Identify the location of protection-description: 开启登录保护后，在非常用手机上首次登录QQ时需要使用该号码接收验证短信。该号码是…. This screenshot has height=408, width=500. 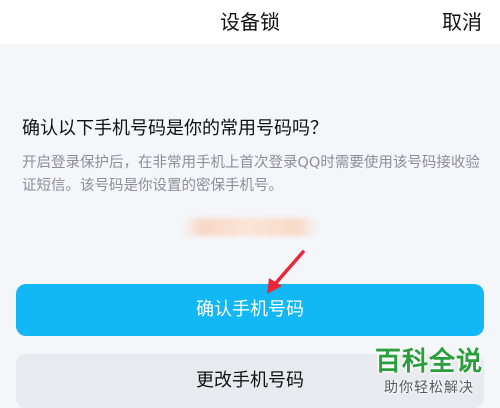
(251, 174).